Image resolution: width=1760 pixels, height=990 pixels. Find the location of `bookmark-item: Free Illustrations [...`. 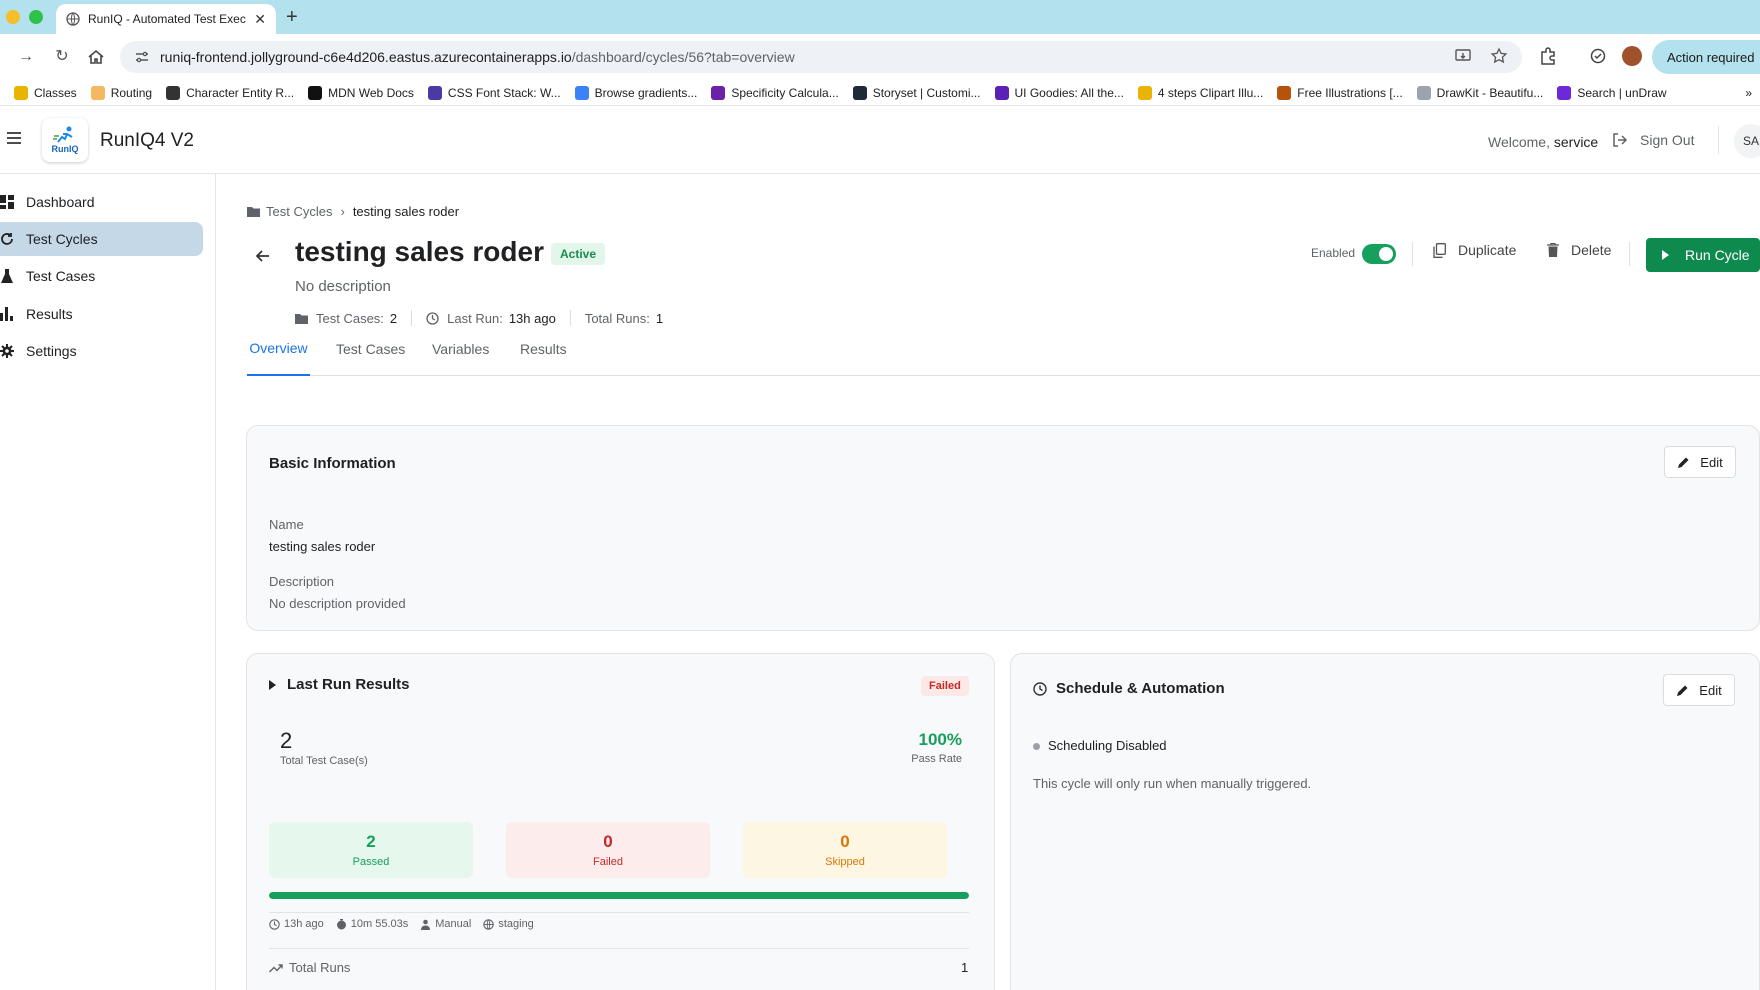

bookmark-item: Free Illustrations [... is located at coordinates (1340, 92).